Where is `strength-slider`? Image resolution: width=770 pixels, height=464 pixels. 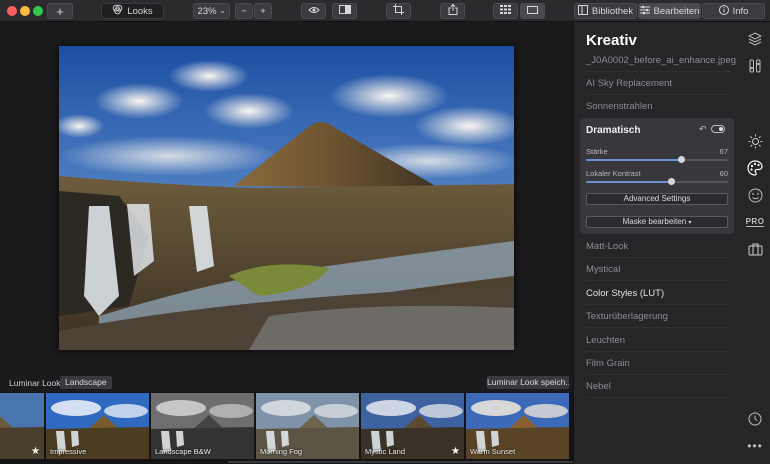 strength-slider is located at coordinates (657, 159).